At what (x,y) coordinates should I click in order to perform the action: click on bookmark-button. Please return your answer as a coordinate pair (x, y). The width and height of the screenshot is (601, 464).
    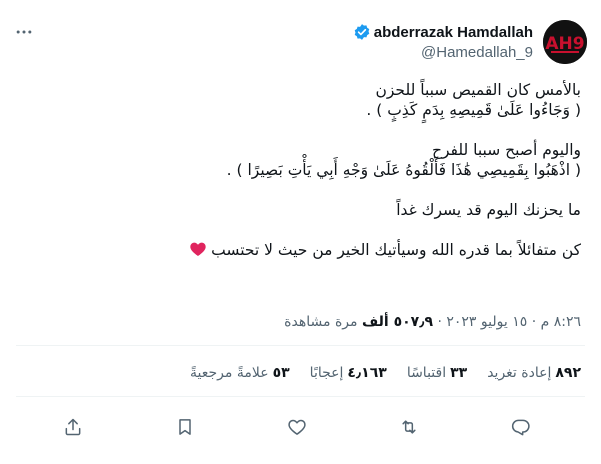
    Looking at the image, I should click on (185, 427).